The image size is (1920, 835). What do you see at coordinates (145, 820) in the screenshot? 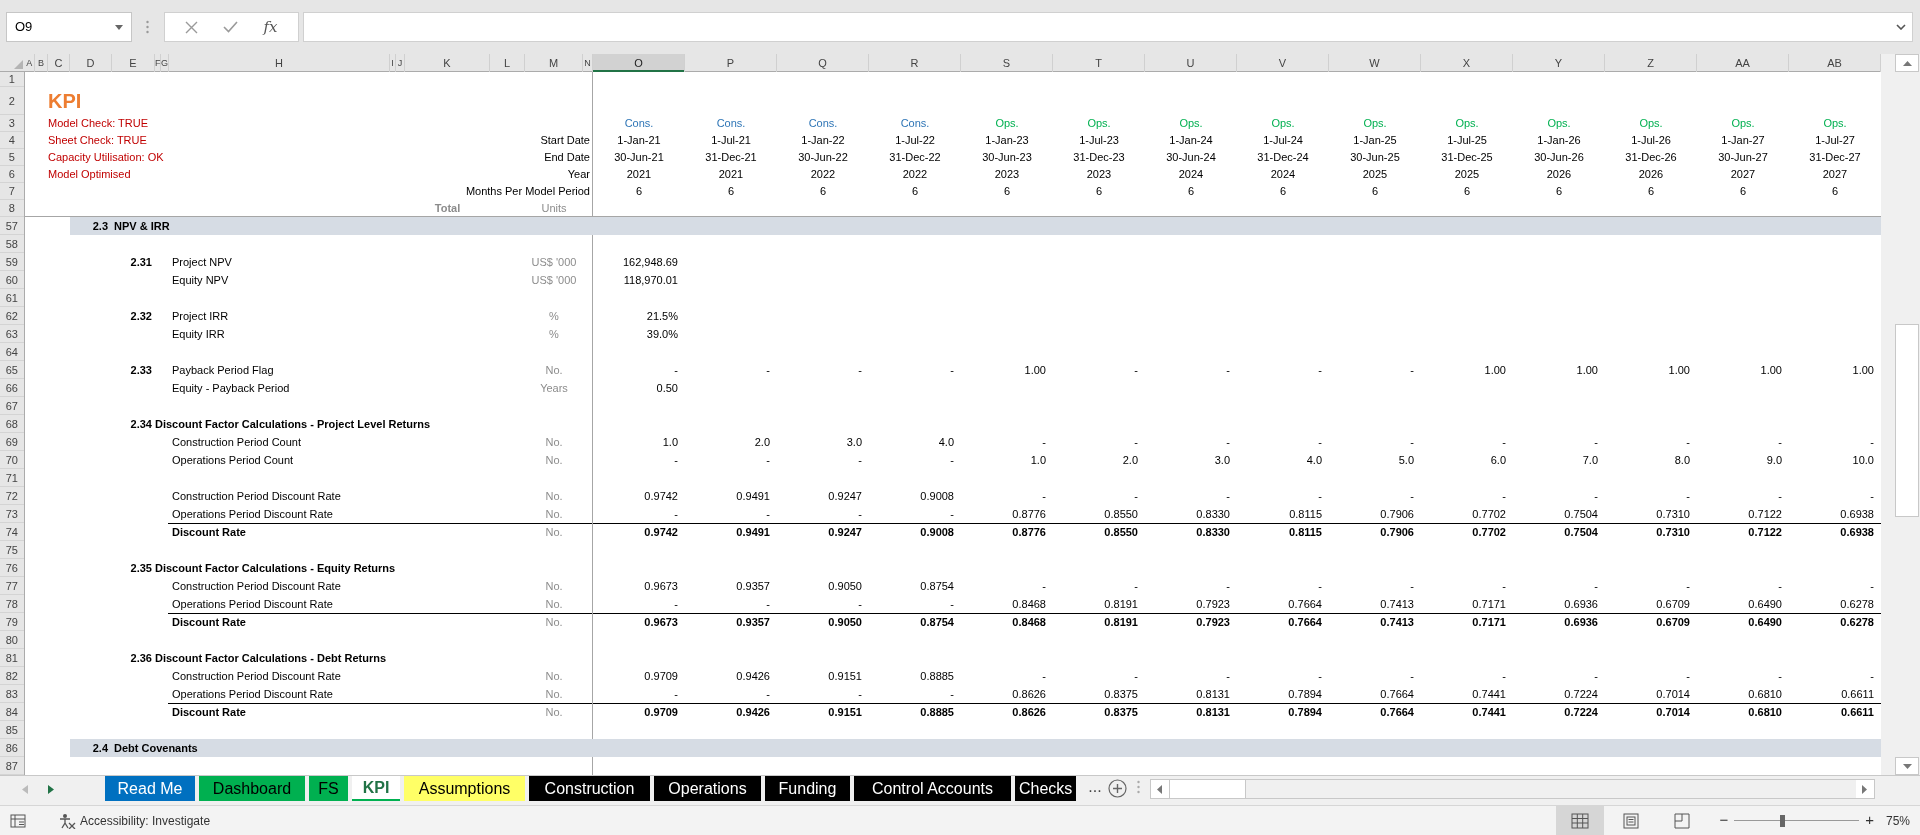
I see `accessibility-status: Accessibility: Investigate` at bounding box center [145, 820].